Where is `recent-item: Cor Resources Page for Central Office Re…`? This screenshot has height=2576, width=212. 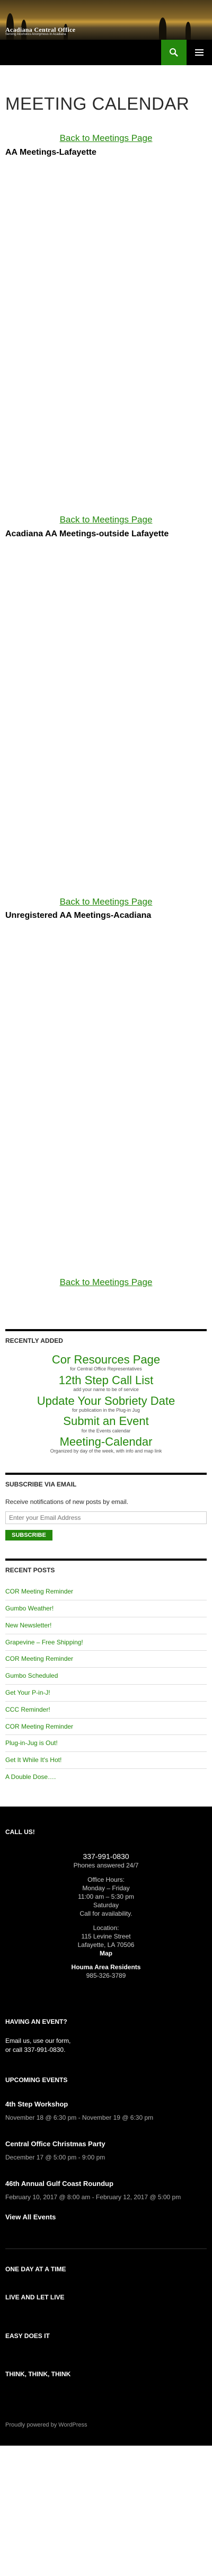 recent-item: Cor Resources Page for Central Office Re… is located at coordinates (106, 1363).